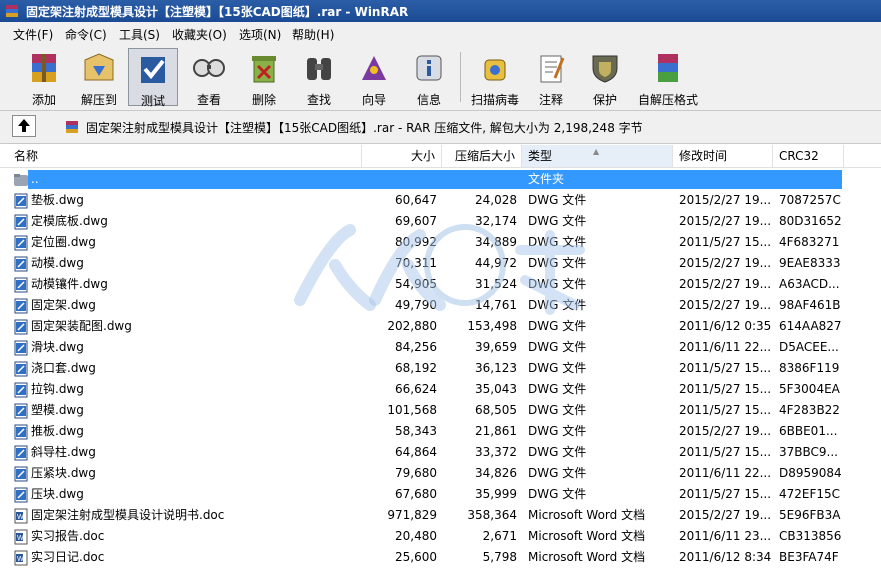 The height and width of the screenshot is (573, 881). What do you see at coordinates (496, 368) in the screenshot?
I see `file-packed-size: 36,123` at bounding box center [496, 368].